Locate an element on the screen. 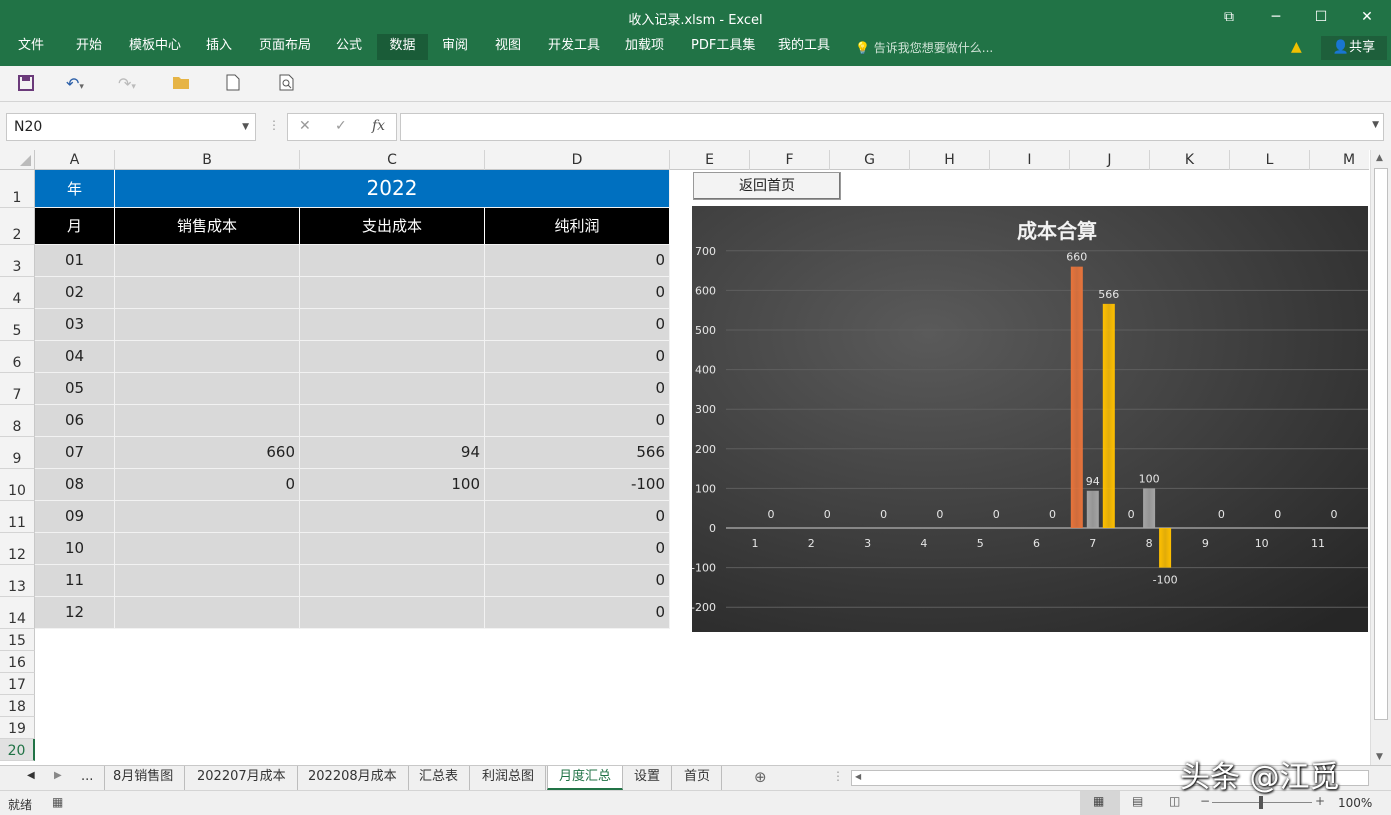  save-icon is located at coordinates (26, 85).